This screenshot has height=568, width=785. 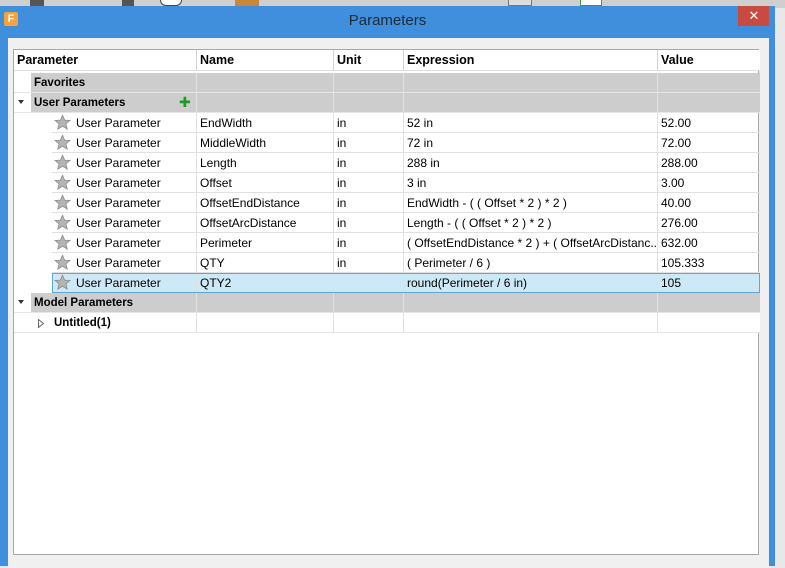 What do you see at coordinates (265, 183) in the screenshot?
I see `parameter-name-cell: Offset` at bounding box center [265, 183].